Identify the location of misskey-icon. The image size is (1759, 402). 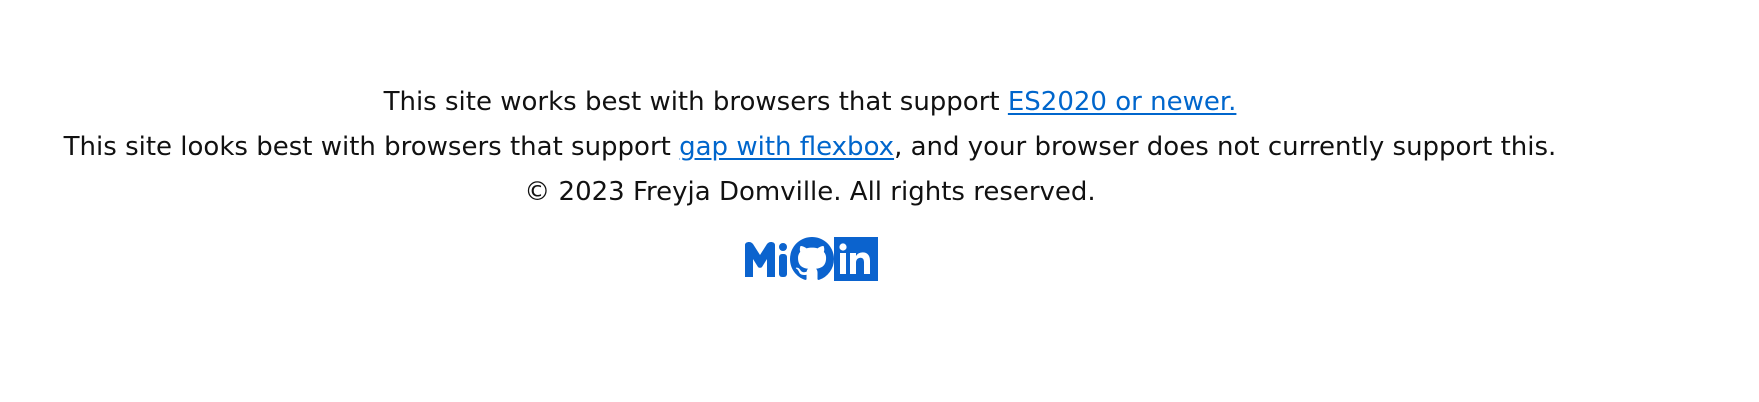
(766, 259).